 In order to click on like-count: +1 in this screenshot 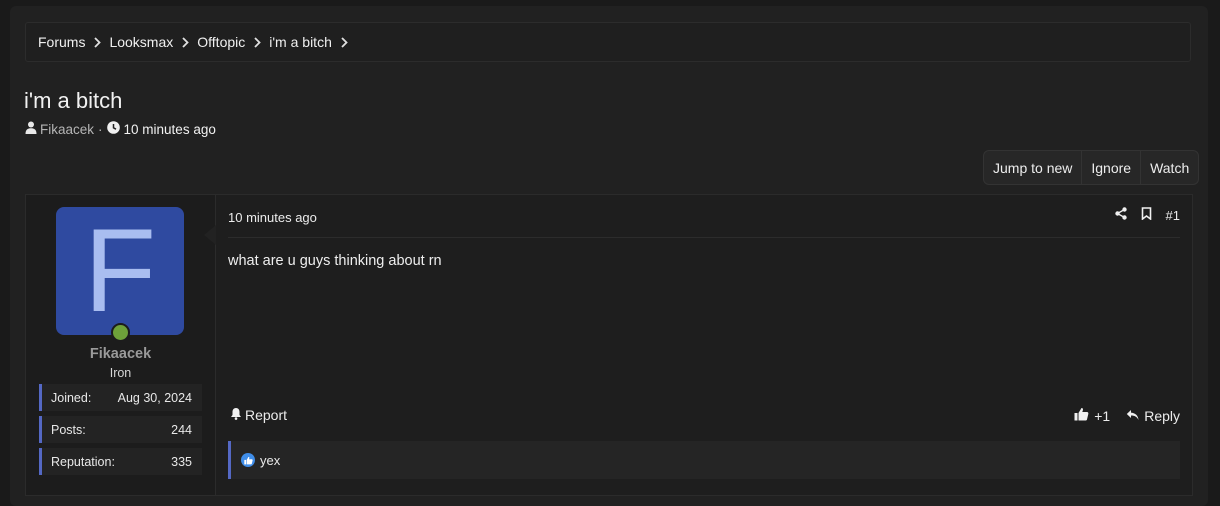, I will do `click(1102, 416)`.